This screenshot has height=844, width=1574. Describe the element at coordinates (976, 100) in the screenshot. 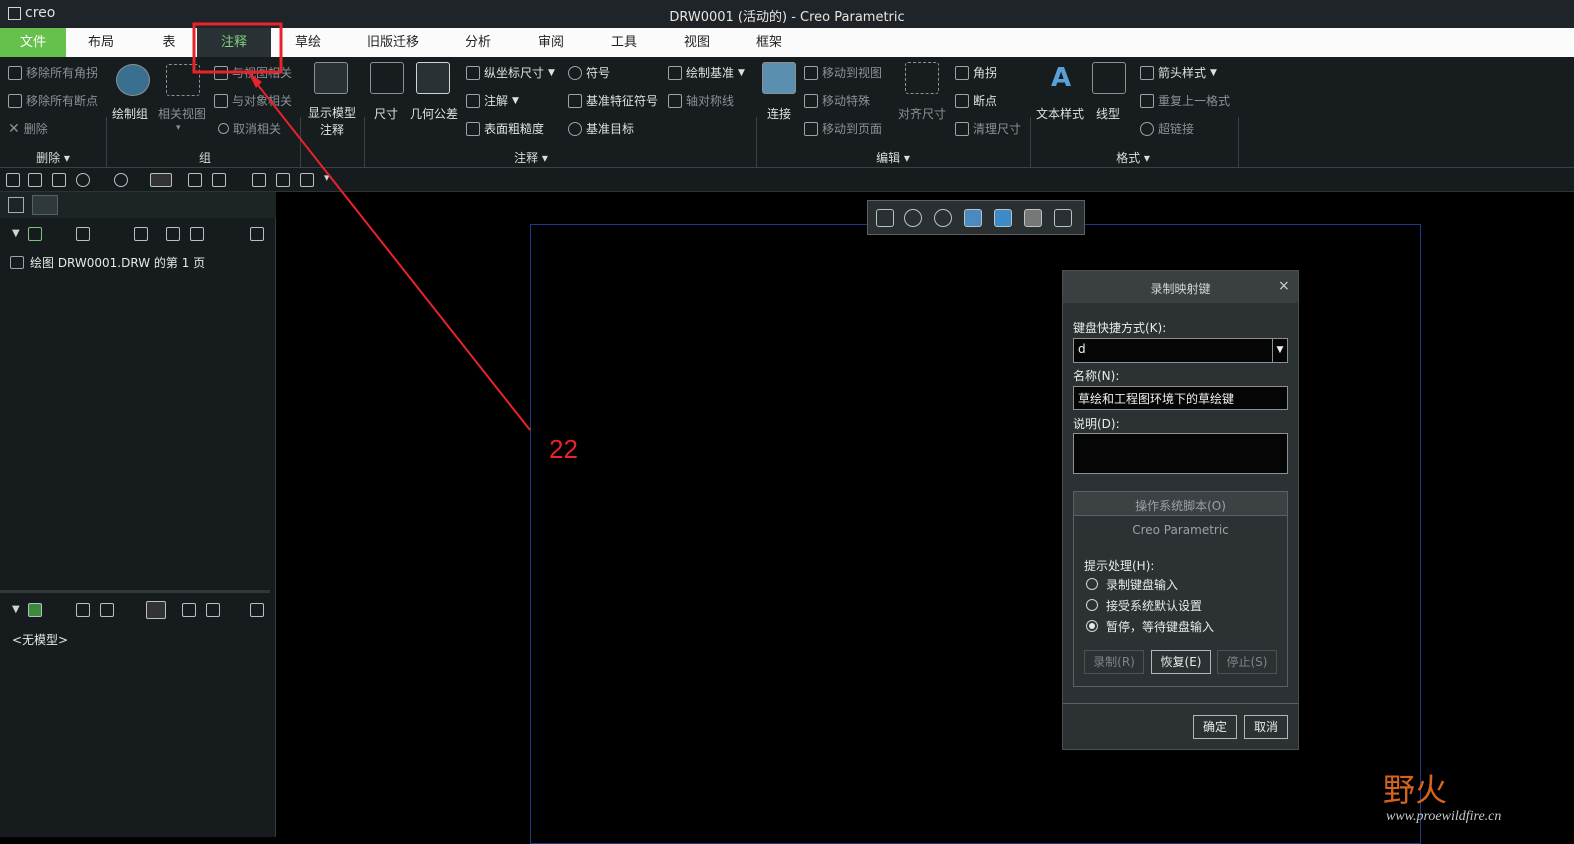

I see `break-button: 断点` at that location.